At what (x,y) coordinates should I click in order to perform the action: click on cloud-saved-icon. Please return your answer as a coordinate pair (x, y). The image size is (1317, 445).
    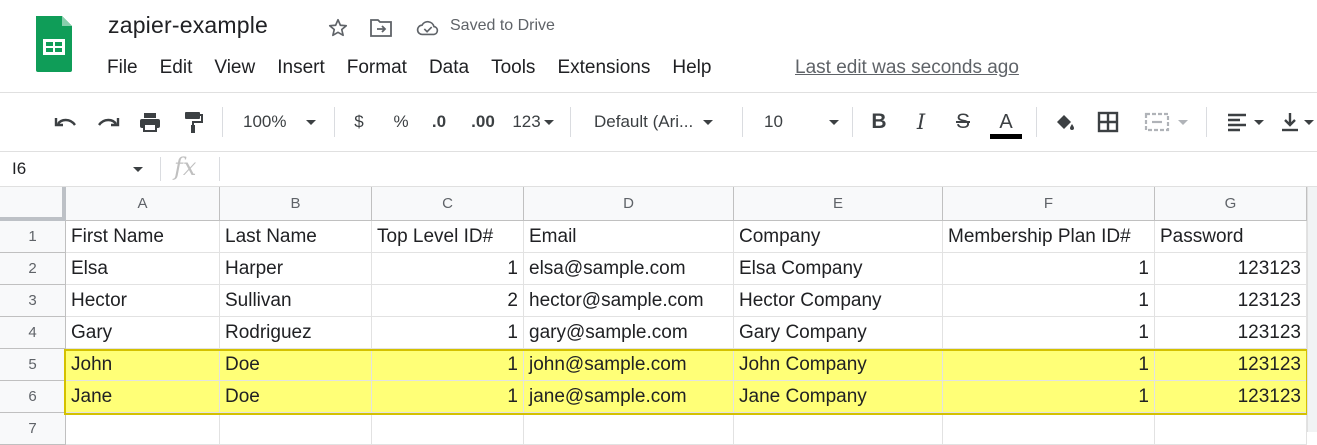
    Looking at the image, I should click on (428, 28).